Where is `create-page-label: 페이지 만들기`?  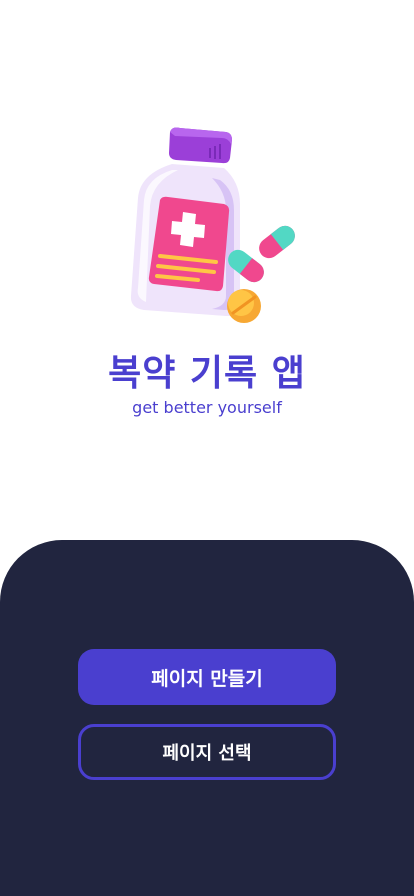 create-page-label: 페이지 만들기 is located at coordinates (207, 678).